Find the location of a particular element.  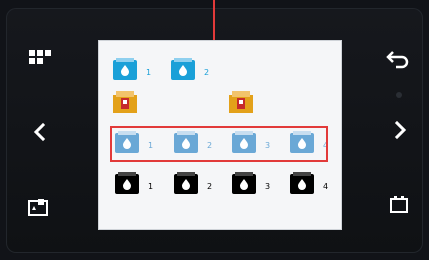

ink-cartridge-2: 2 is located at coordinates (189, 70).